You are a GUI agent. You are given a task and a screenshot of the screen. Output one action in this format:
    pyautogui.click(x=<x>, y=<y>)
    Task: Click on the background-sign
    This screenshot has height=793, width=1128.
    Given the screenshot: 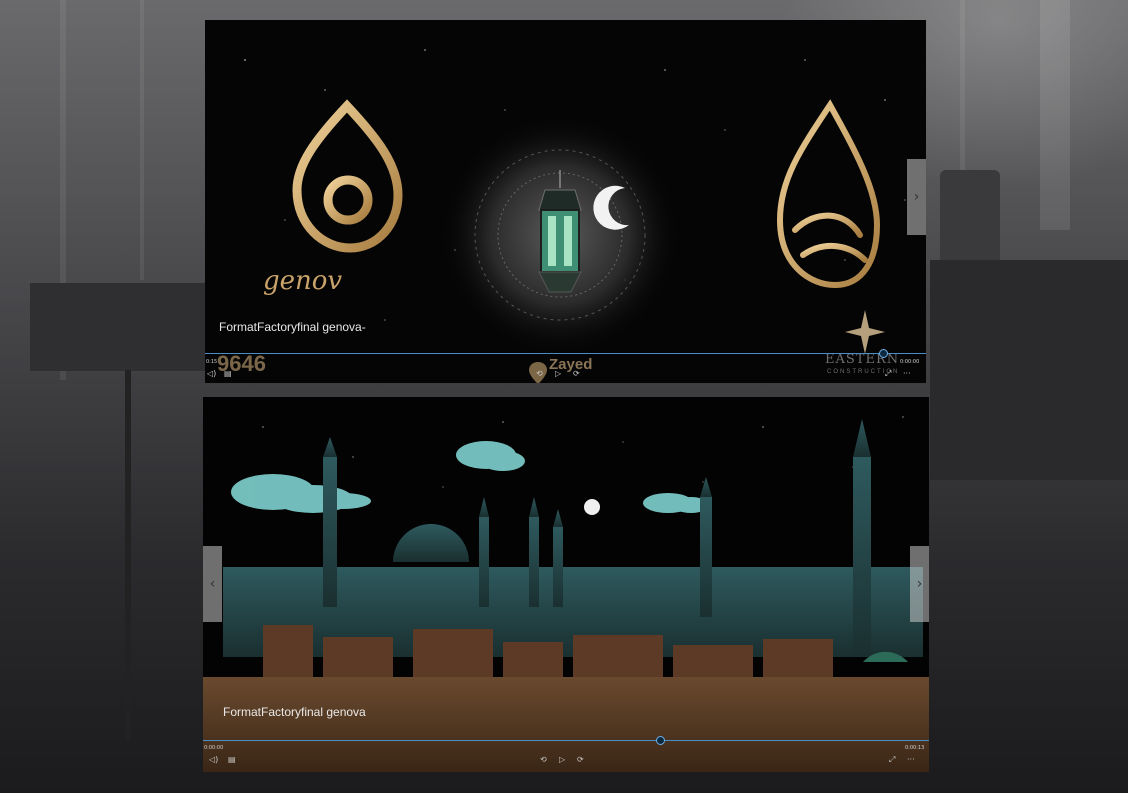 What is the action you would take?
    pyautogui.click(x=117, y=327)
    